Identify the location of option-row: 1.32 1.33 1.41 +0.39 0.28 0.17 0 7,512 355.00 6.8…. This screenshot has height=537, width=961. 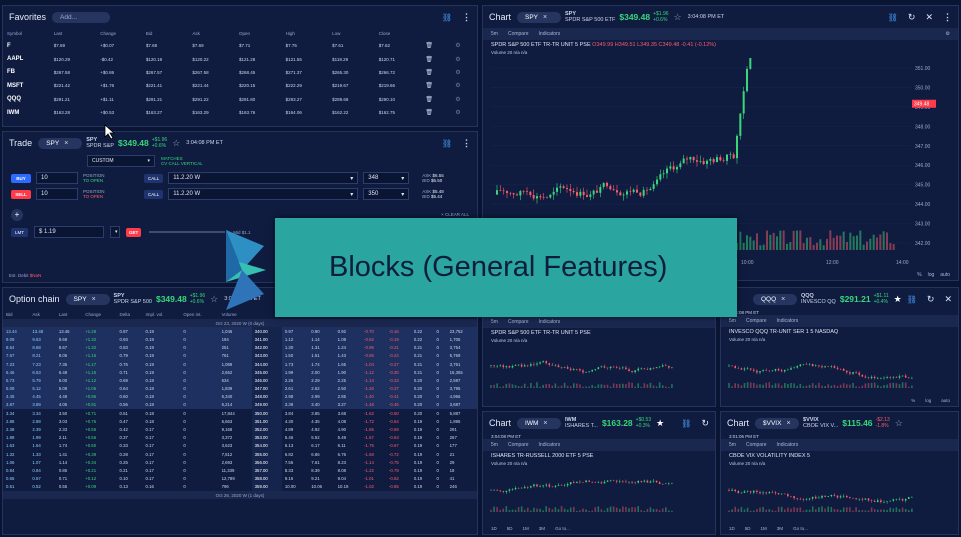
(240, 454).